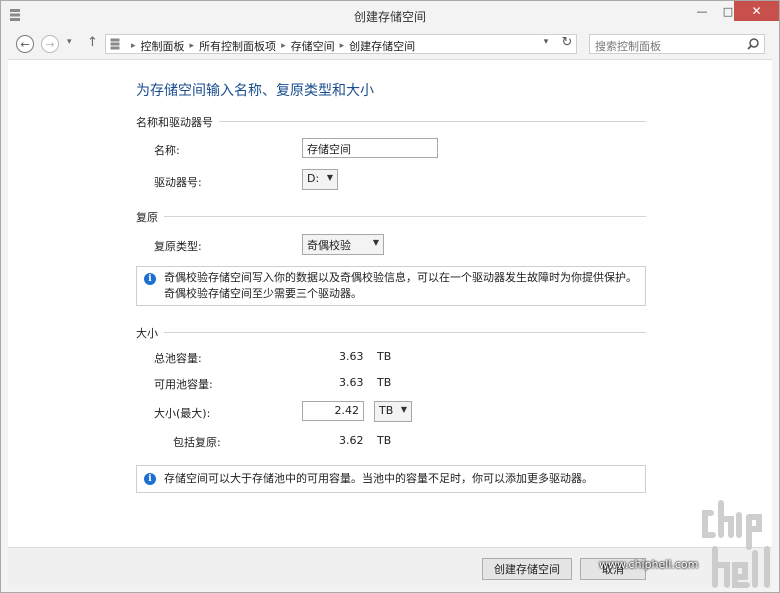 The width and height of the screenshot is (780, 593). What do you see at coordinates (182, 413) in the screenshot?
I see `max-size-label: 大小(最大):` at bounding box center [182, 413].